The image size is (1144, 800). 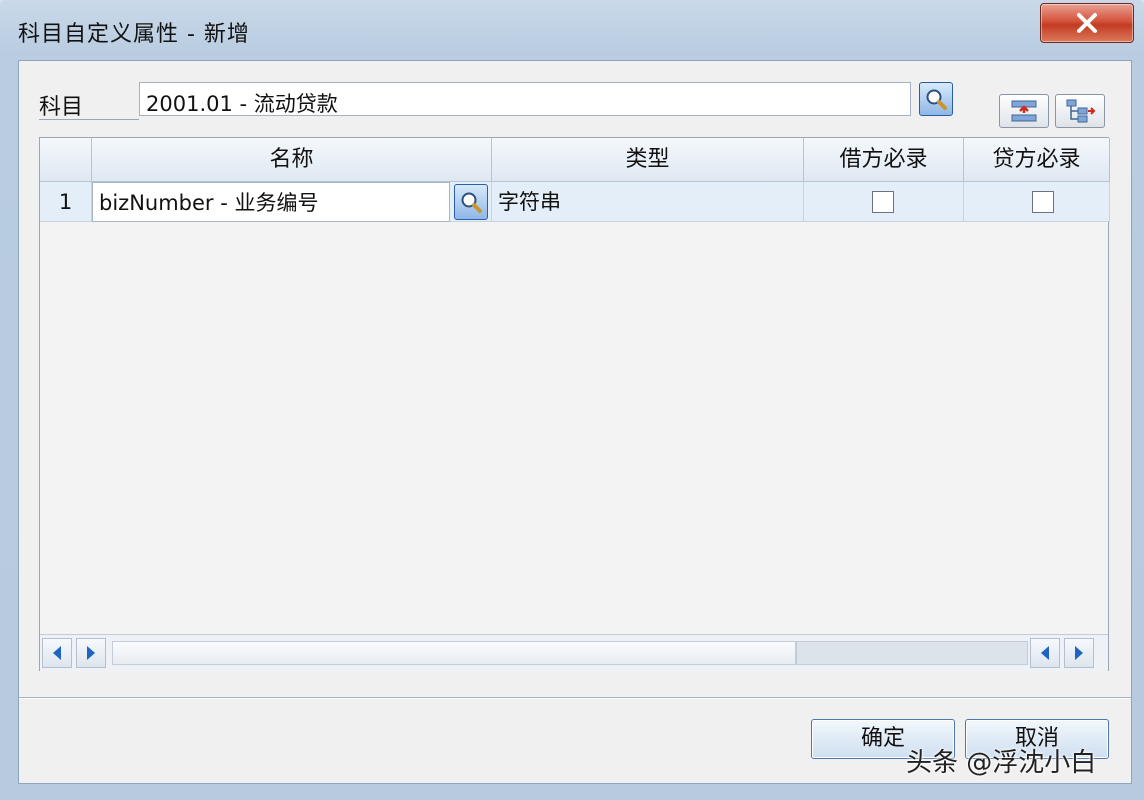 I want to click on debit-required-checkbox, so click(x=883, y=202).